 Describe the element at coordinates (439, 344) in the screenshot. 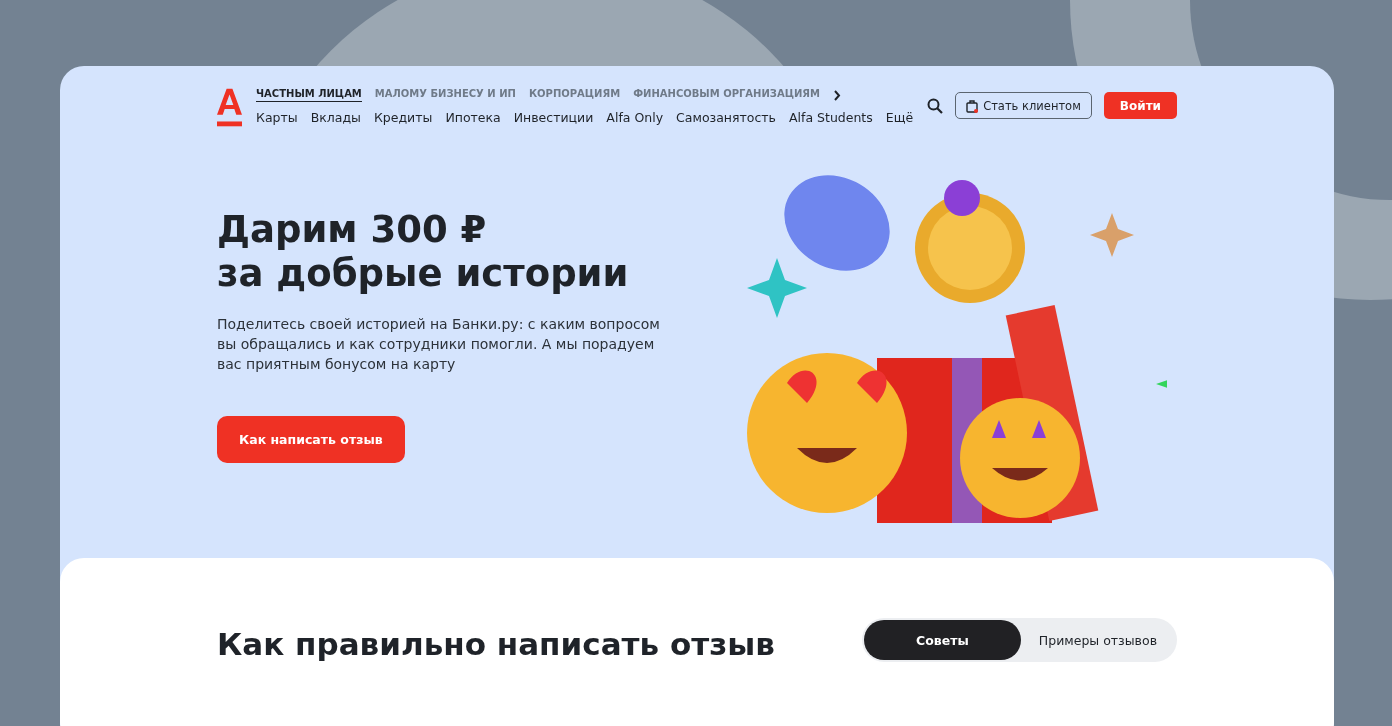

I see `hero-description: Поделитесь своей историей на Банки.ру: с каким вопросом вы обращались и как сотрудники помогли. А мы порадуем вас приятным бонусом на карту` at that location.